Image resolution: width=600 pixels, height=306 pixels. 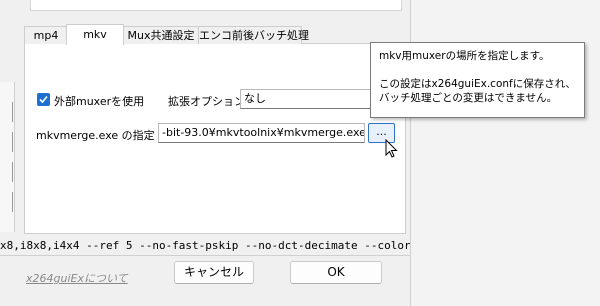 What do you see at coordinates (7, 157) in the screenshot?
I see `left-panel-edge` at bounding box center [7, 157].